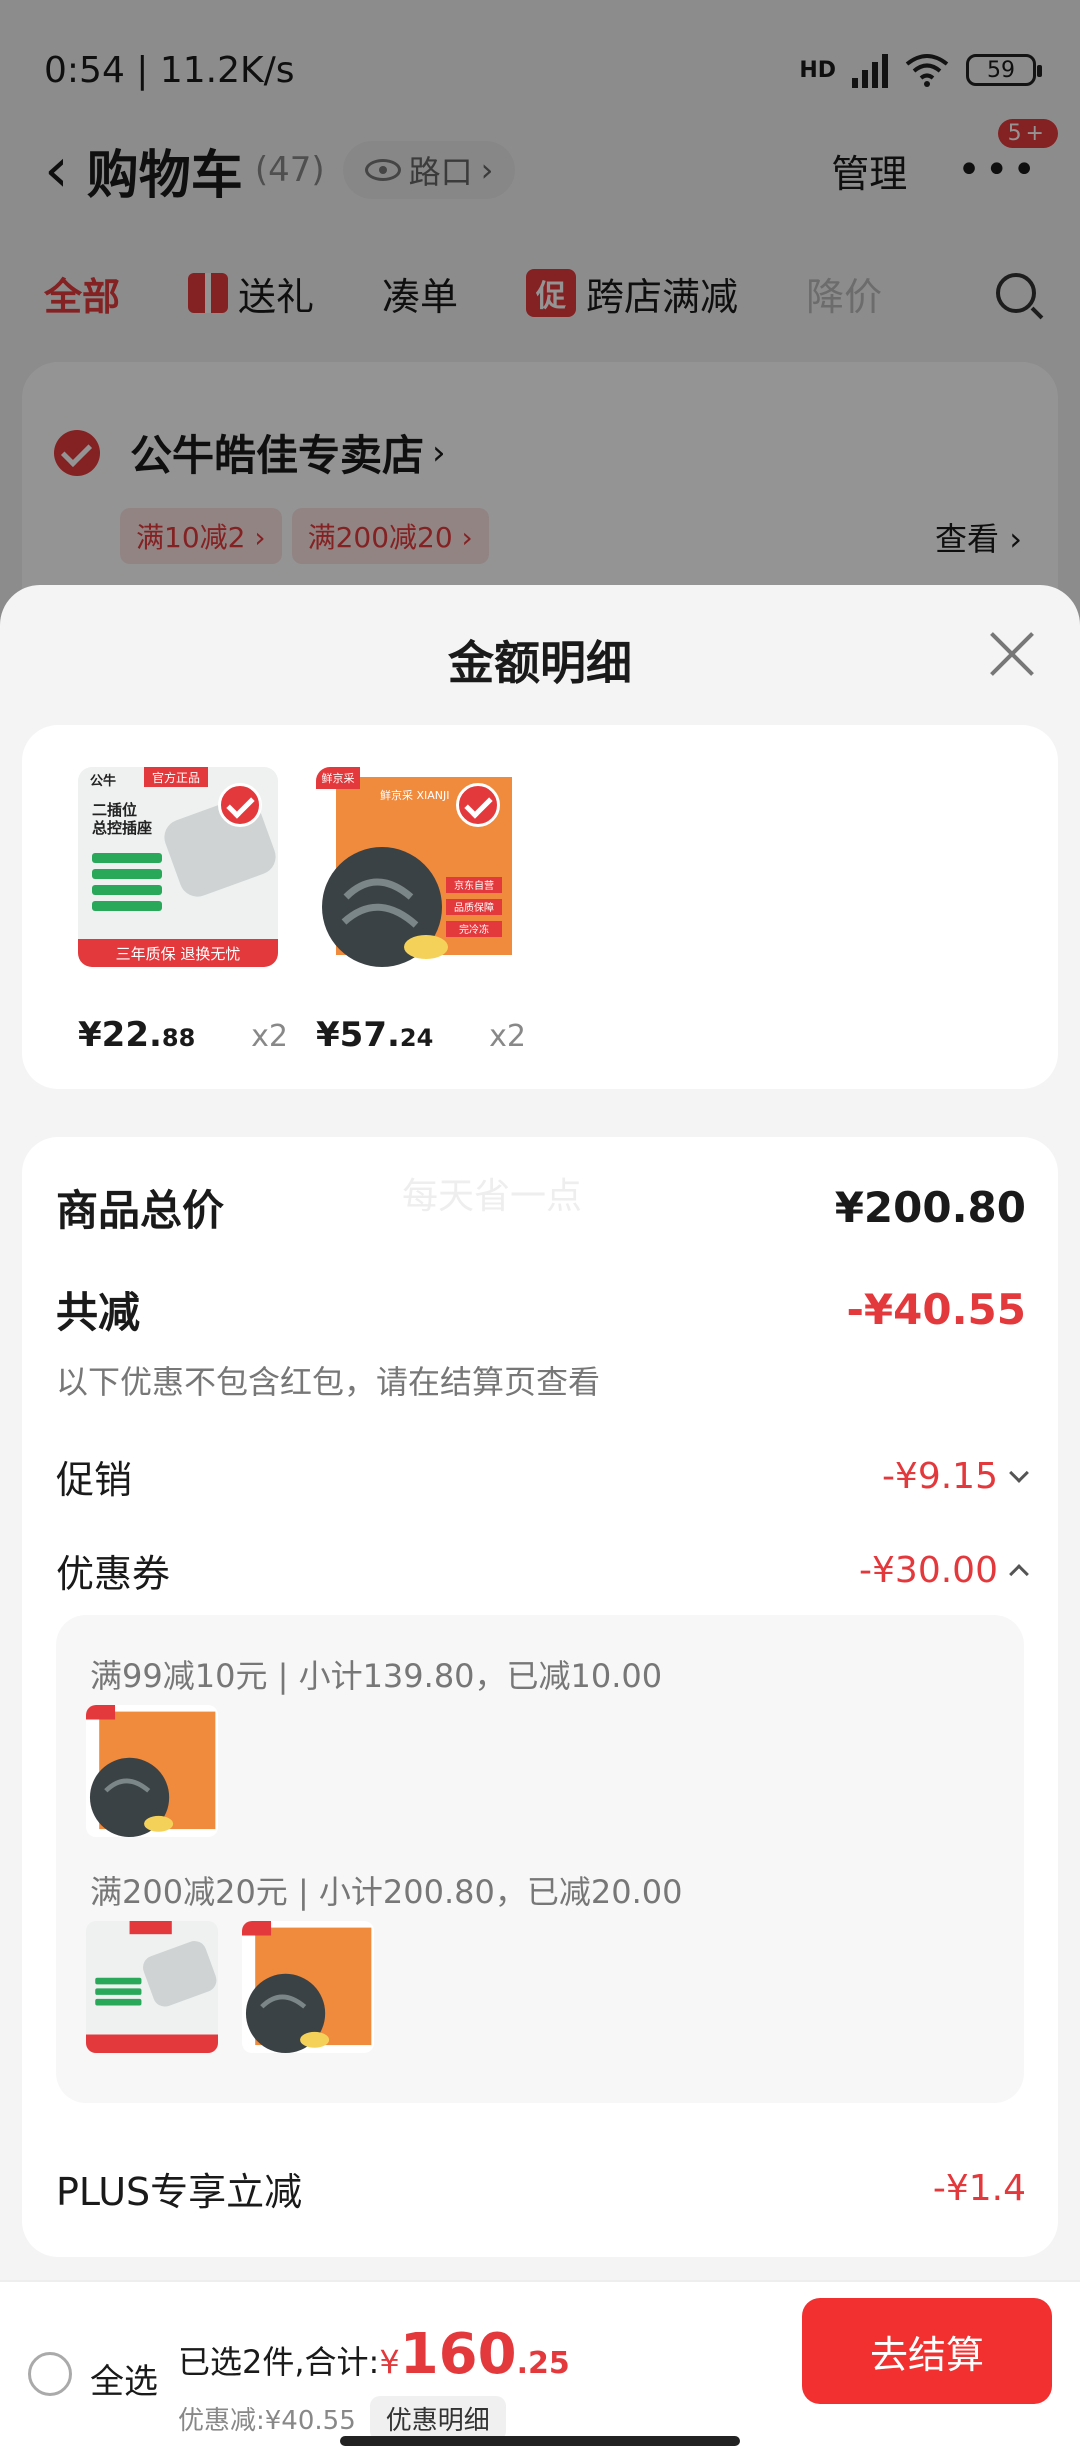 The width and height of the screenshot is (1080, 2460). Describe the element at coordinates (178, 1038) in the screenshot. I see `item-price-decimal: 88` at that location.